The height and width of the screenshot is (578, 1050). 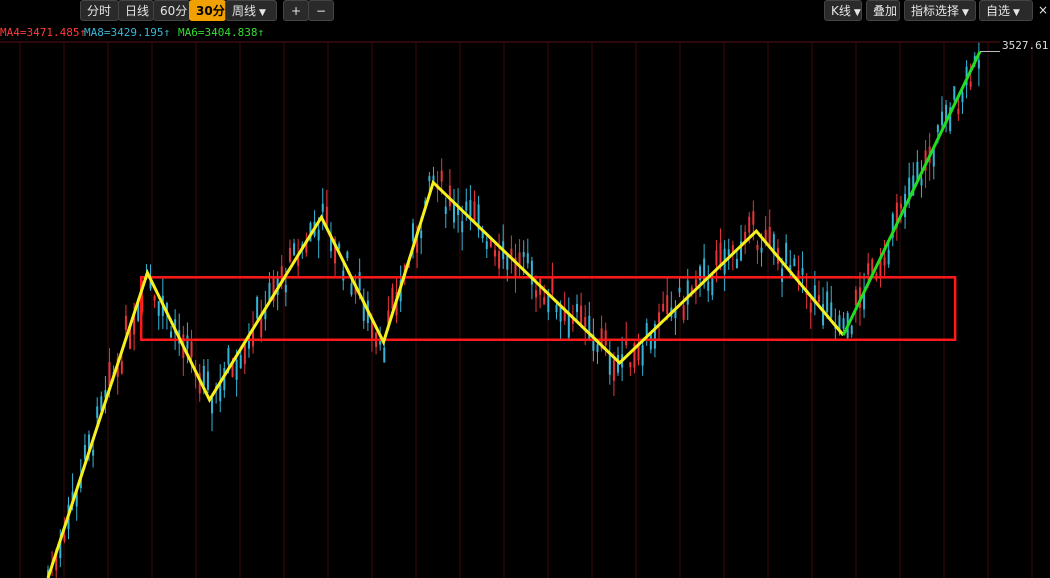 What do you see at coordinates (911, 193) in the screenshot?
I see `breakout-line` at bounding box center [911, 193].